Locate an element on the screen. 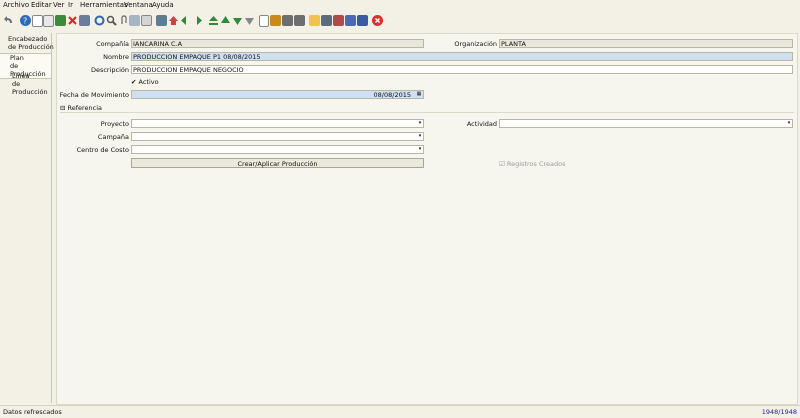 Image resolution: width=800 pixels, height=418 pixels. create-production-button: Crear/Aplicar Producción is located at coordinates (277, 163).